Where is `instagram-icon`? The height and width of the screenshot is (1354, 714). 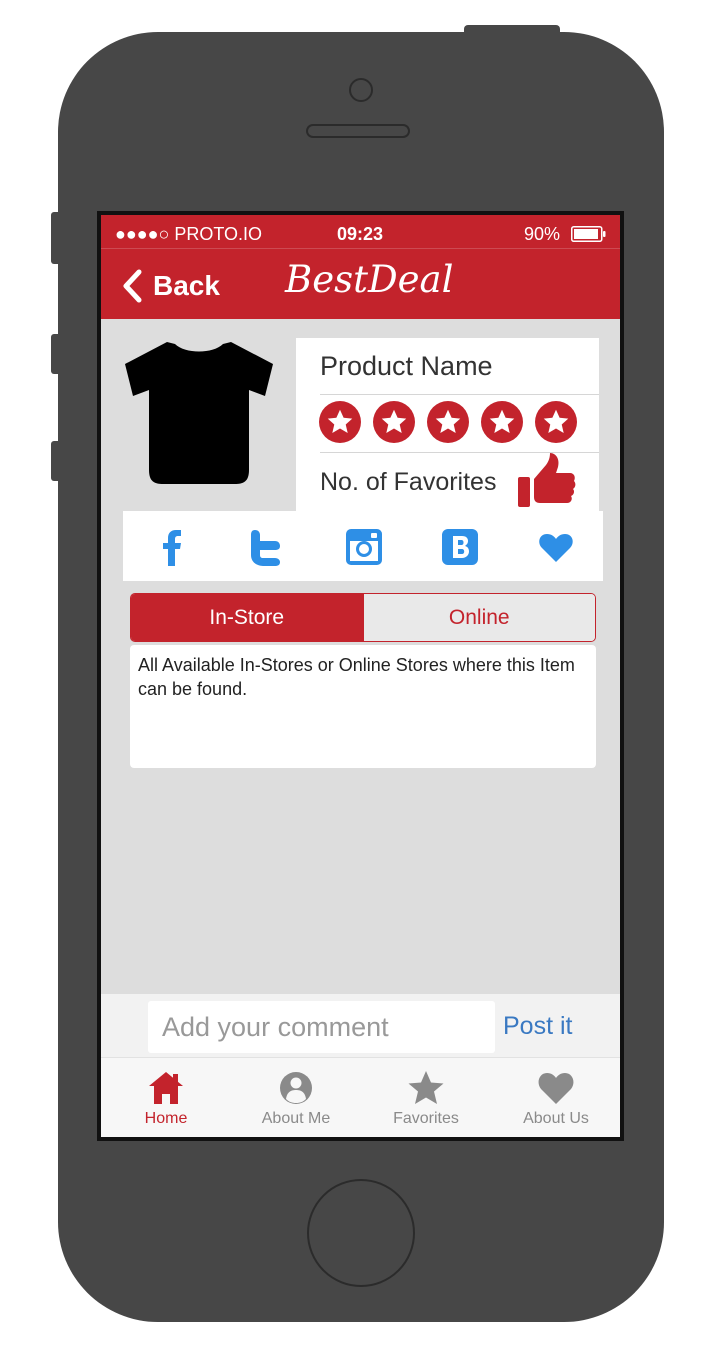
instagram-icon is located at coordinates (364, 547).